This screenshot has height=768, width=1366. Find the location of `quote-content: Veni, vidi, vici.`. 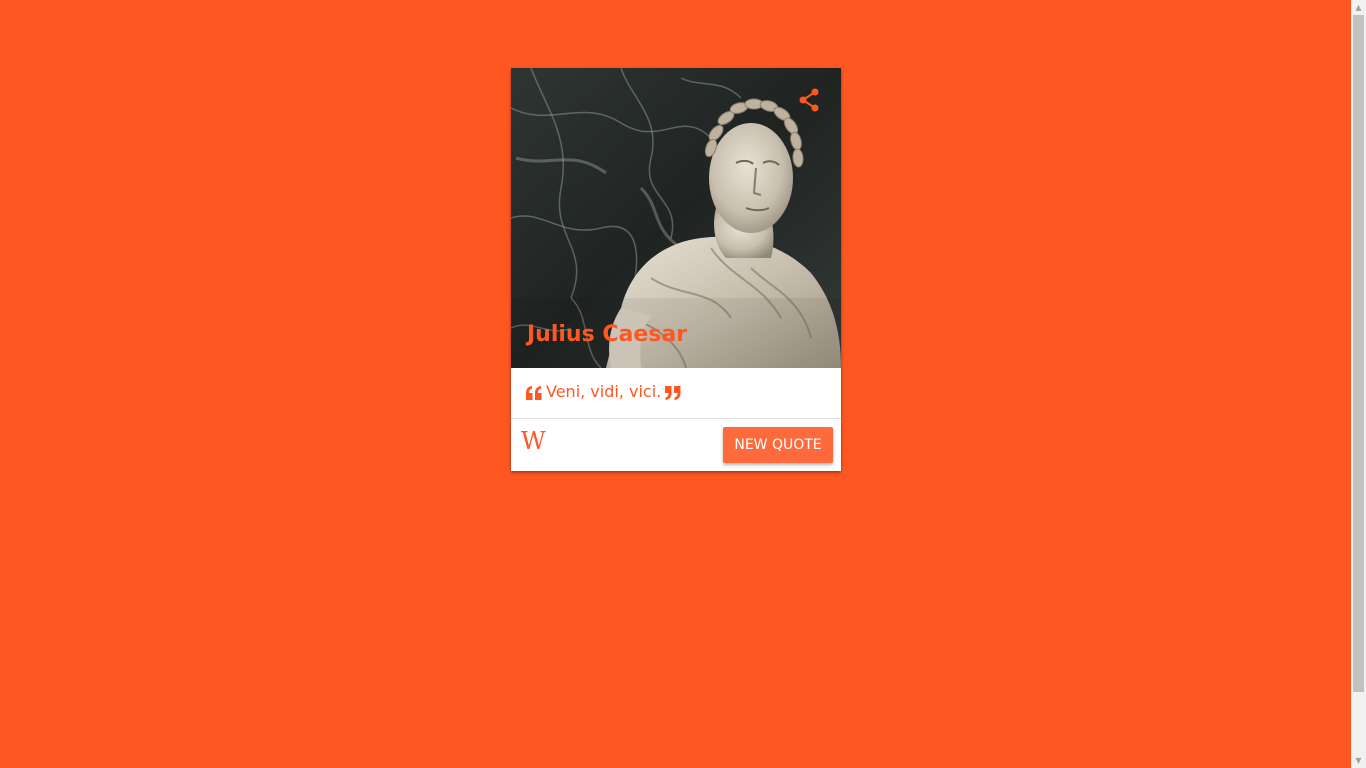

quote-content: Veni, vidi, vici. is located at coordinates (676, 393).